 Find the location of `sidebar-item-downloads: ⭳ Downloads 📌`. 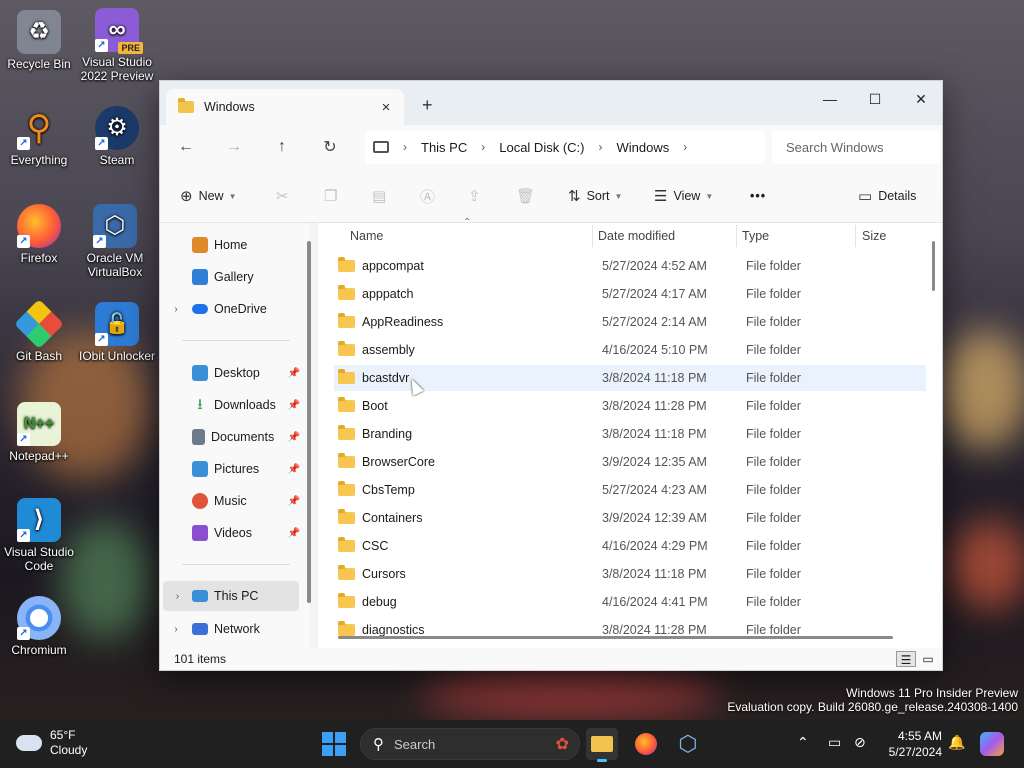

sidebar-item-downloads: ⭳ Downloads 📌 is located at coordinates (230, 405).